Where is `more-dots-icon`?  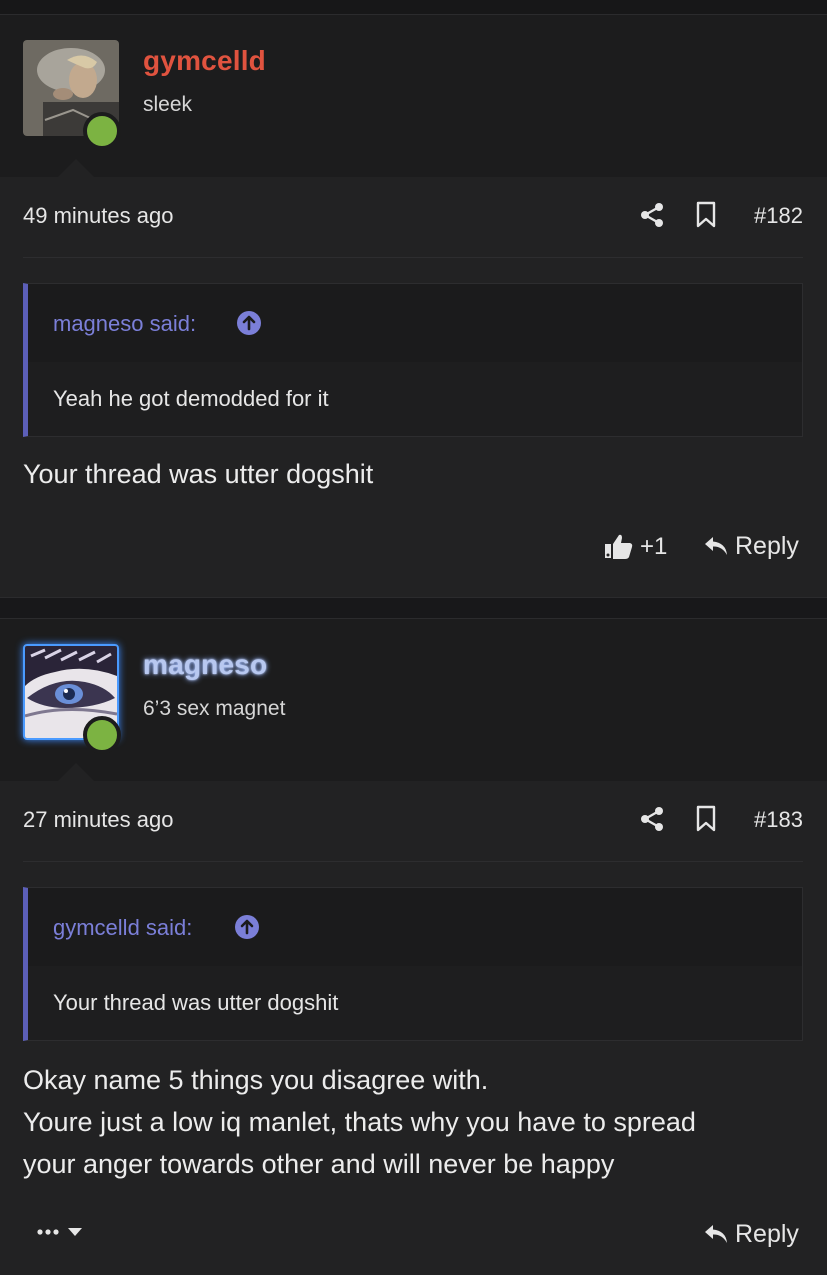 more-dots-icon is located at coordinates (48, 1232).